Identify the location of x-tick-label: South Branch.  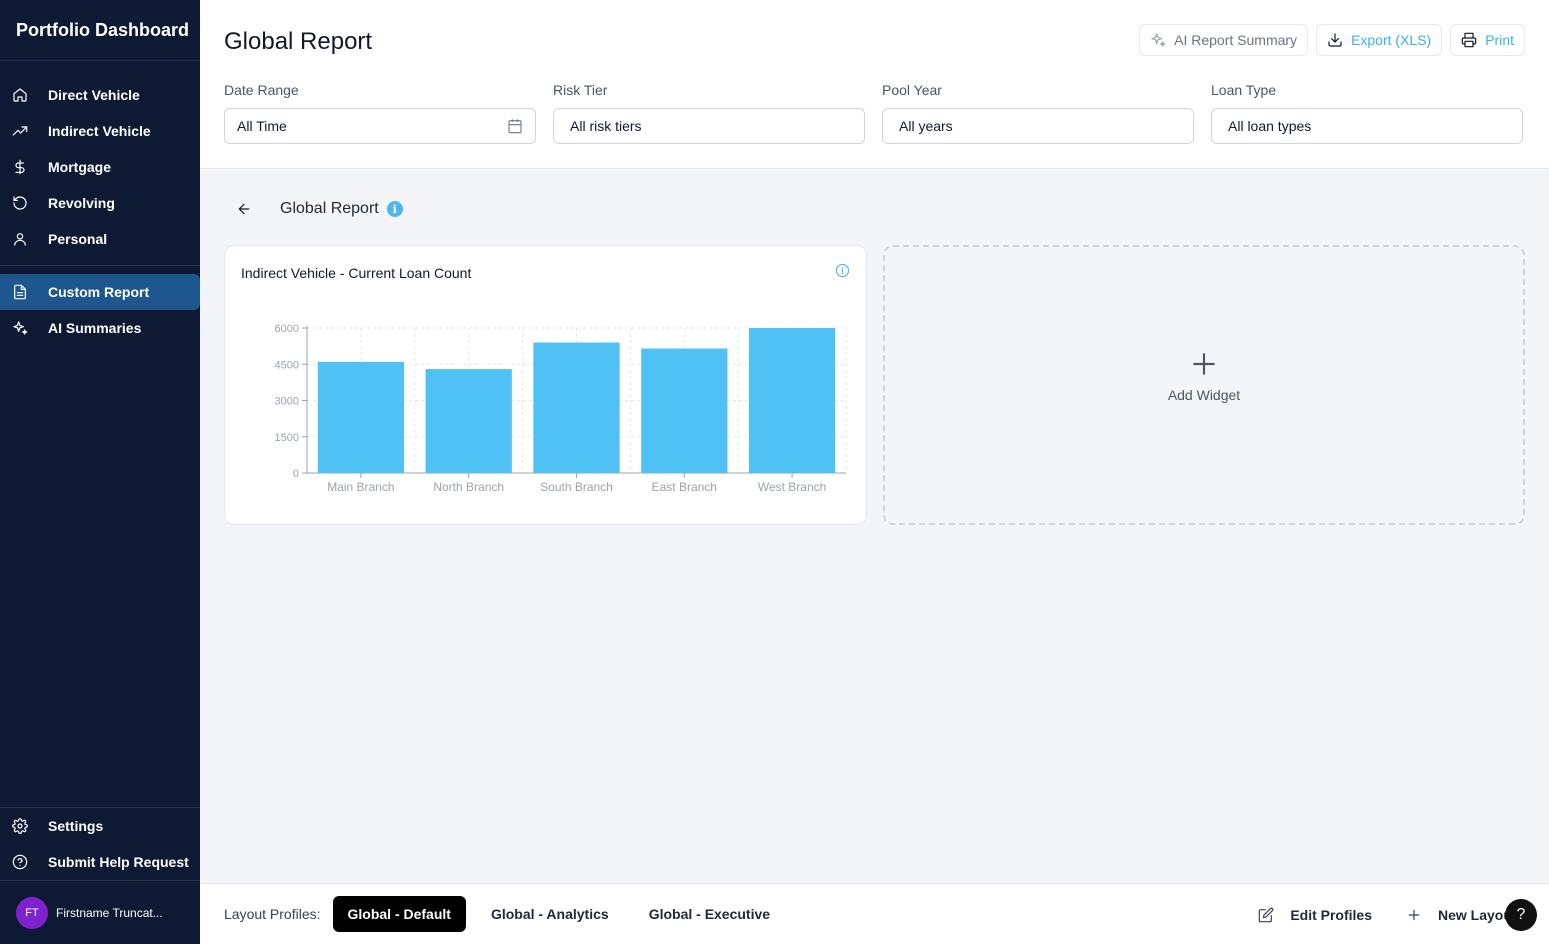
(576, 487).